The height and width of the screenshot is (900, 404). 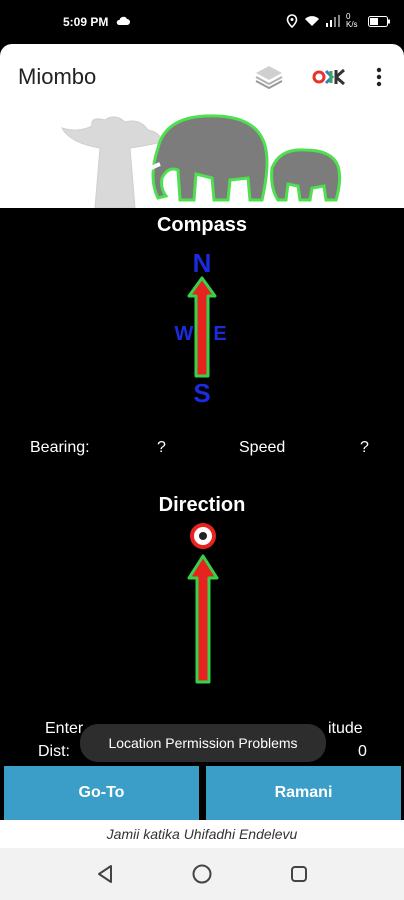 I want to click on enter-label: Enter, so click(x=64, y=728).